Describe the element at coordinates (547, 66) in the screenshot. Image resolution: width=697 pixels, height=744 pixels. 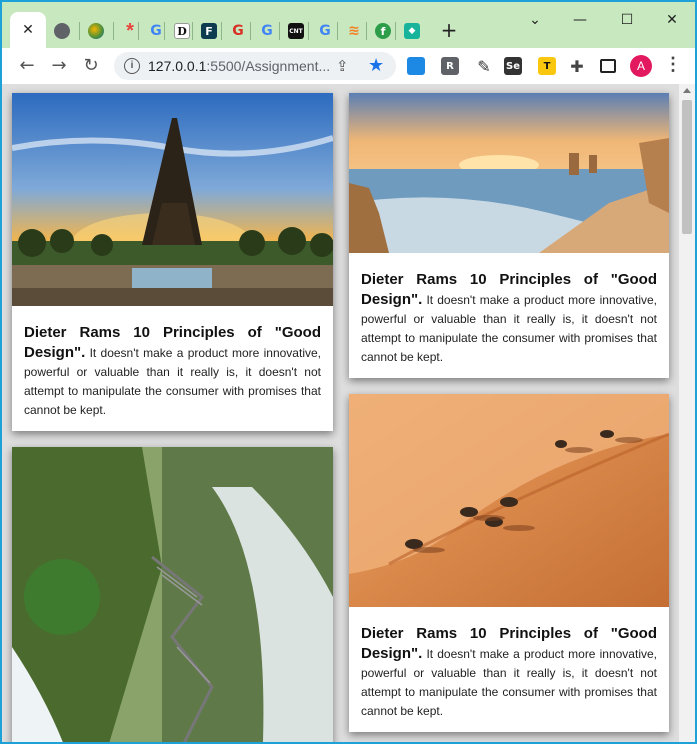
I see `extension-t-icon: T` at that location.